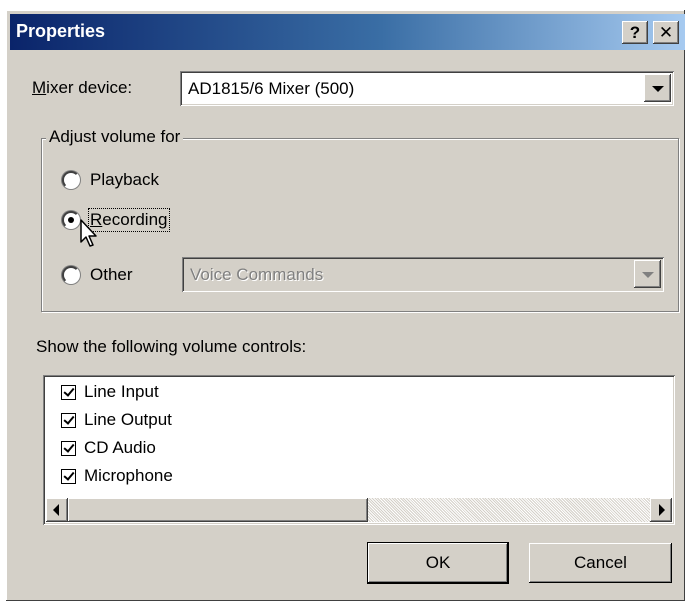 The width and height of the screenshot is (685, 601). I want to click on mixer-device-label-text: ixer device:, so click(89, 87).